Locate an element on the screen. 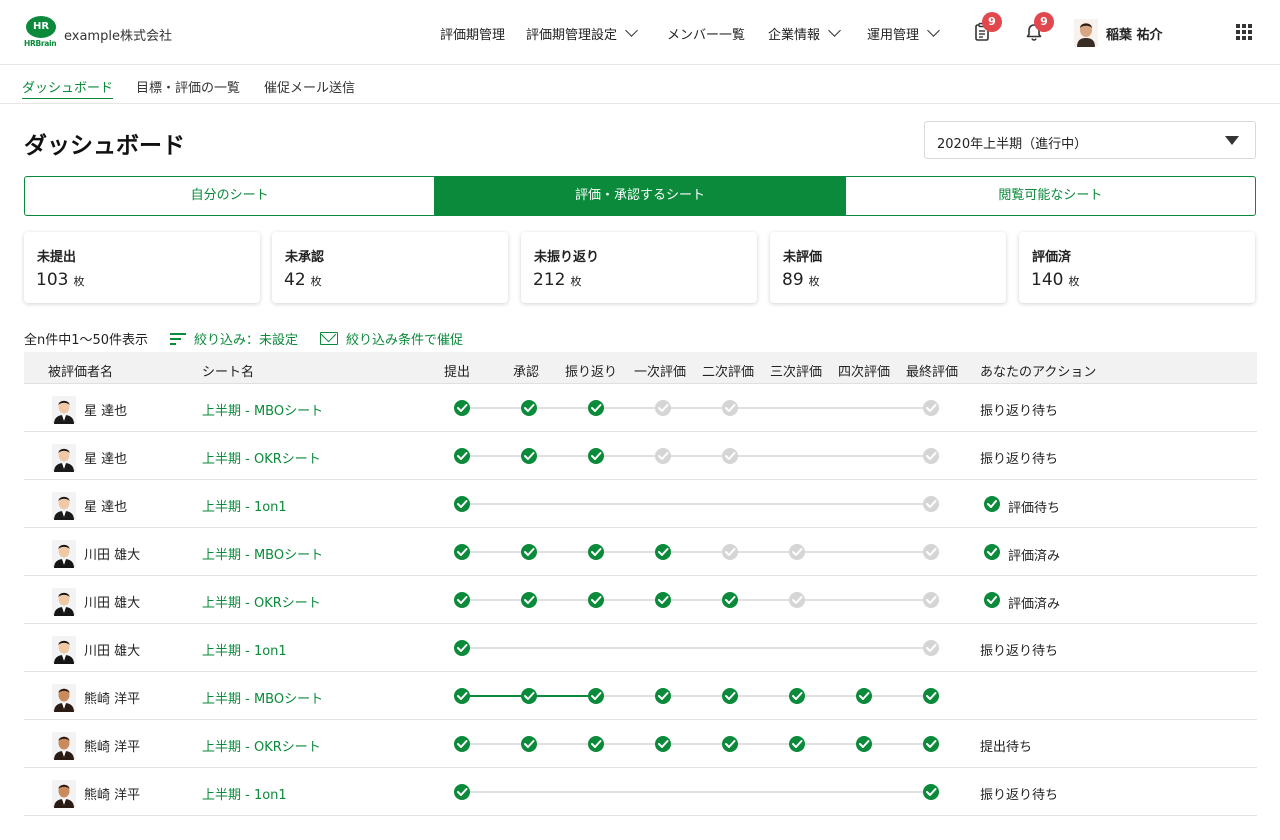 Image resolution: width=1280 pixels, height=840 pixels. action-label: 評価済み is located at coordinates (1034, 604).